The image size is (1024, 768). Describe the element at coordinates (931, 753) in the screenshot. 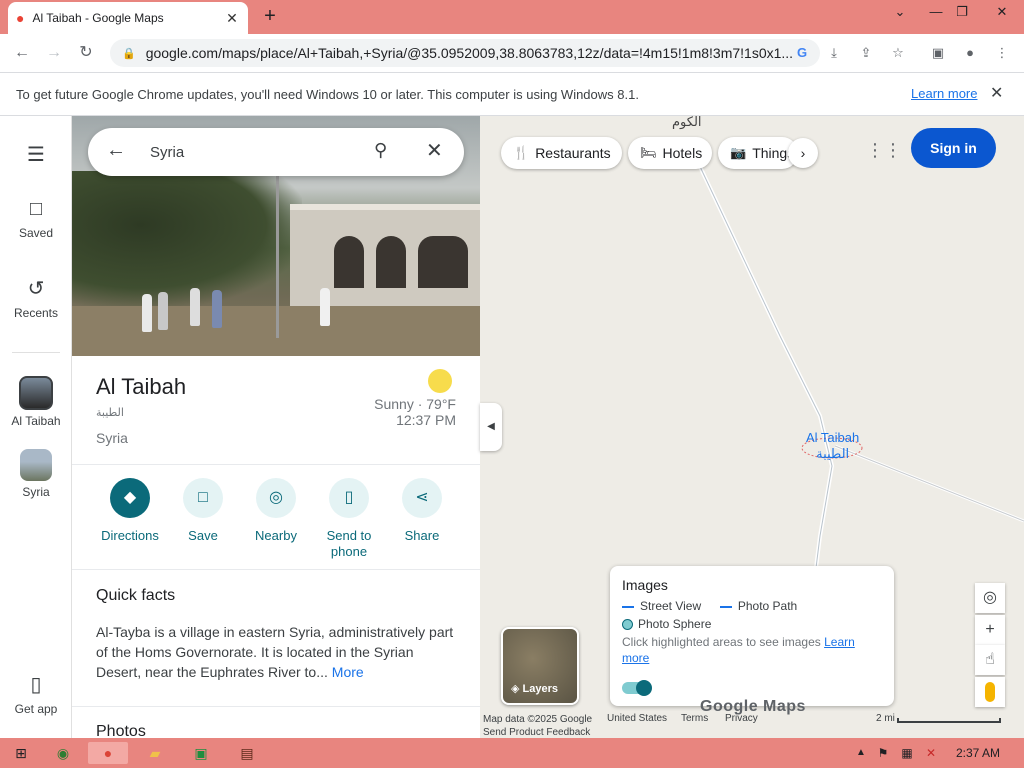

I see `volume-muted-icon: ✕` at that location.